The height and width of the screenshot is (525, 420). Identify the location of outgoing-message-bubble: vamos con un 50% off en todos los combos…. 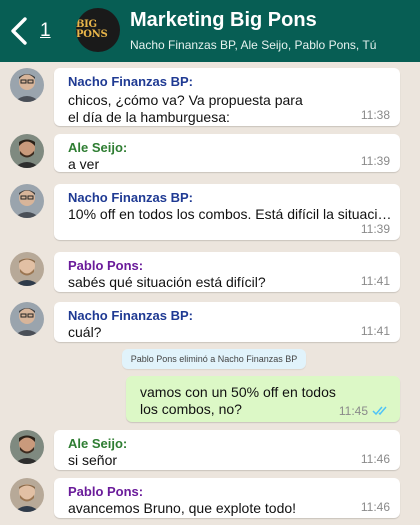
(263, 399).